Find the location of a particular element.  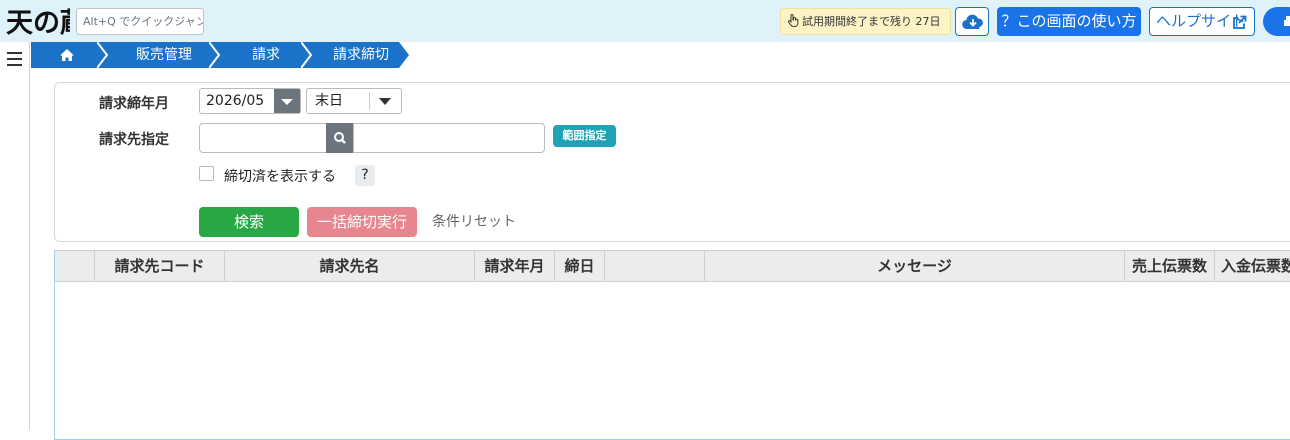

range-button: 範囲指定 is located at coordinates (584, 136).